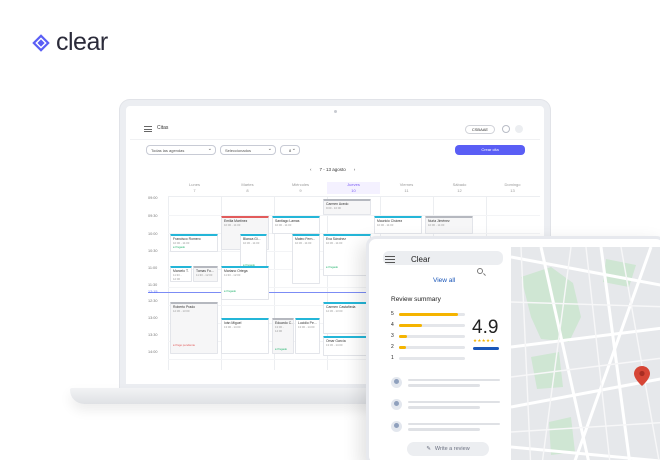  I want to click on rating-row: 2, so click(428, 347).